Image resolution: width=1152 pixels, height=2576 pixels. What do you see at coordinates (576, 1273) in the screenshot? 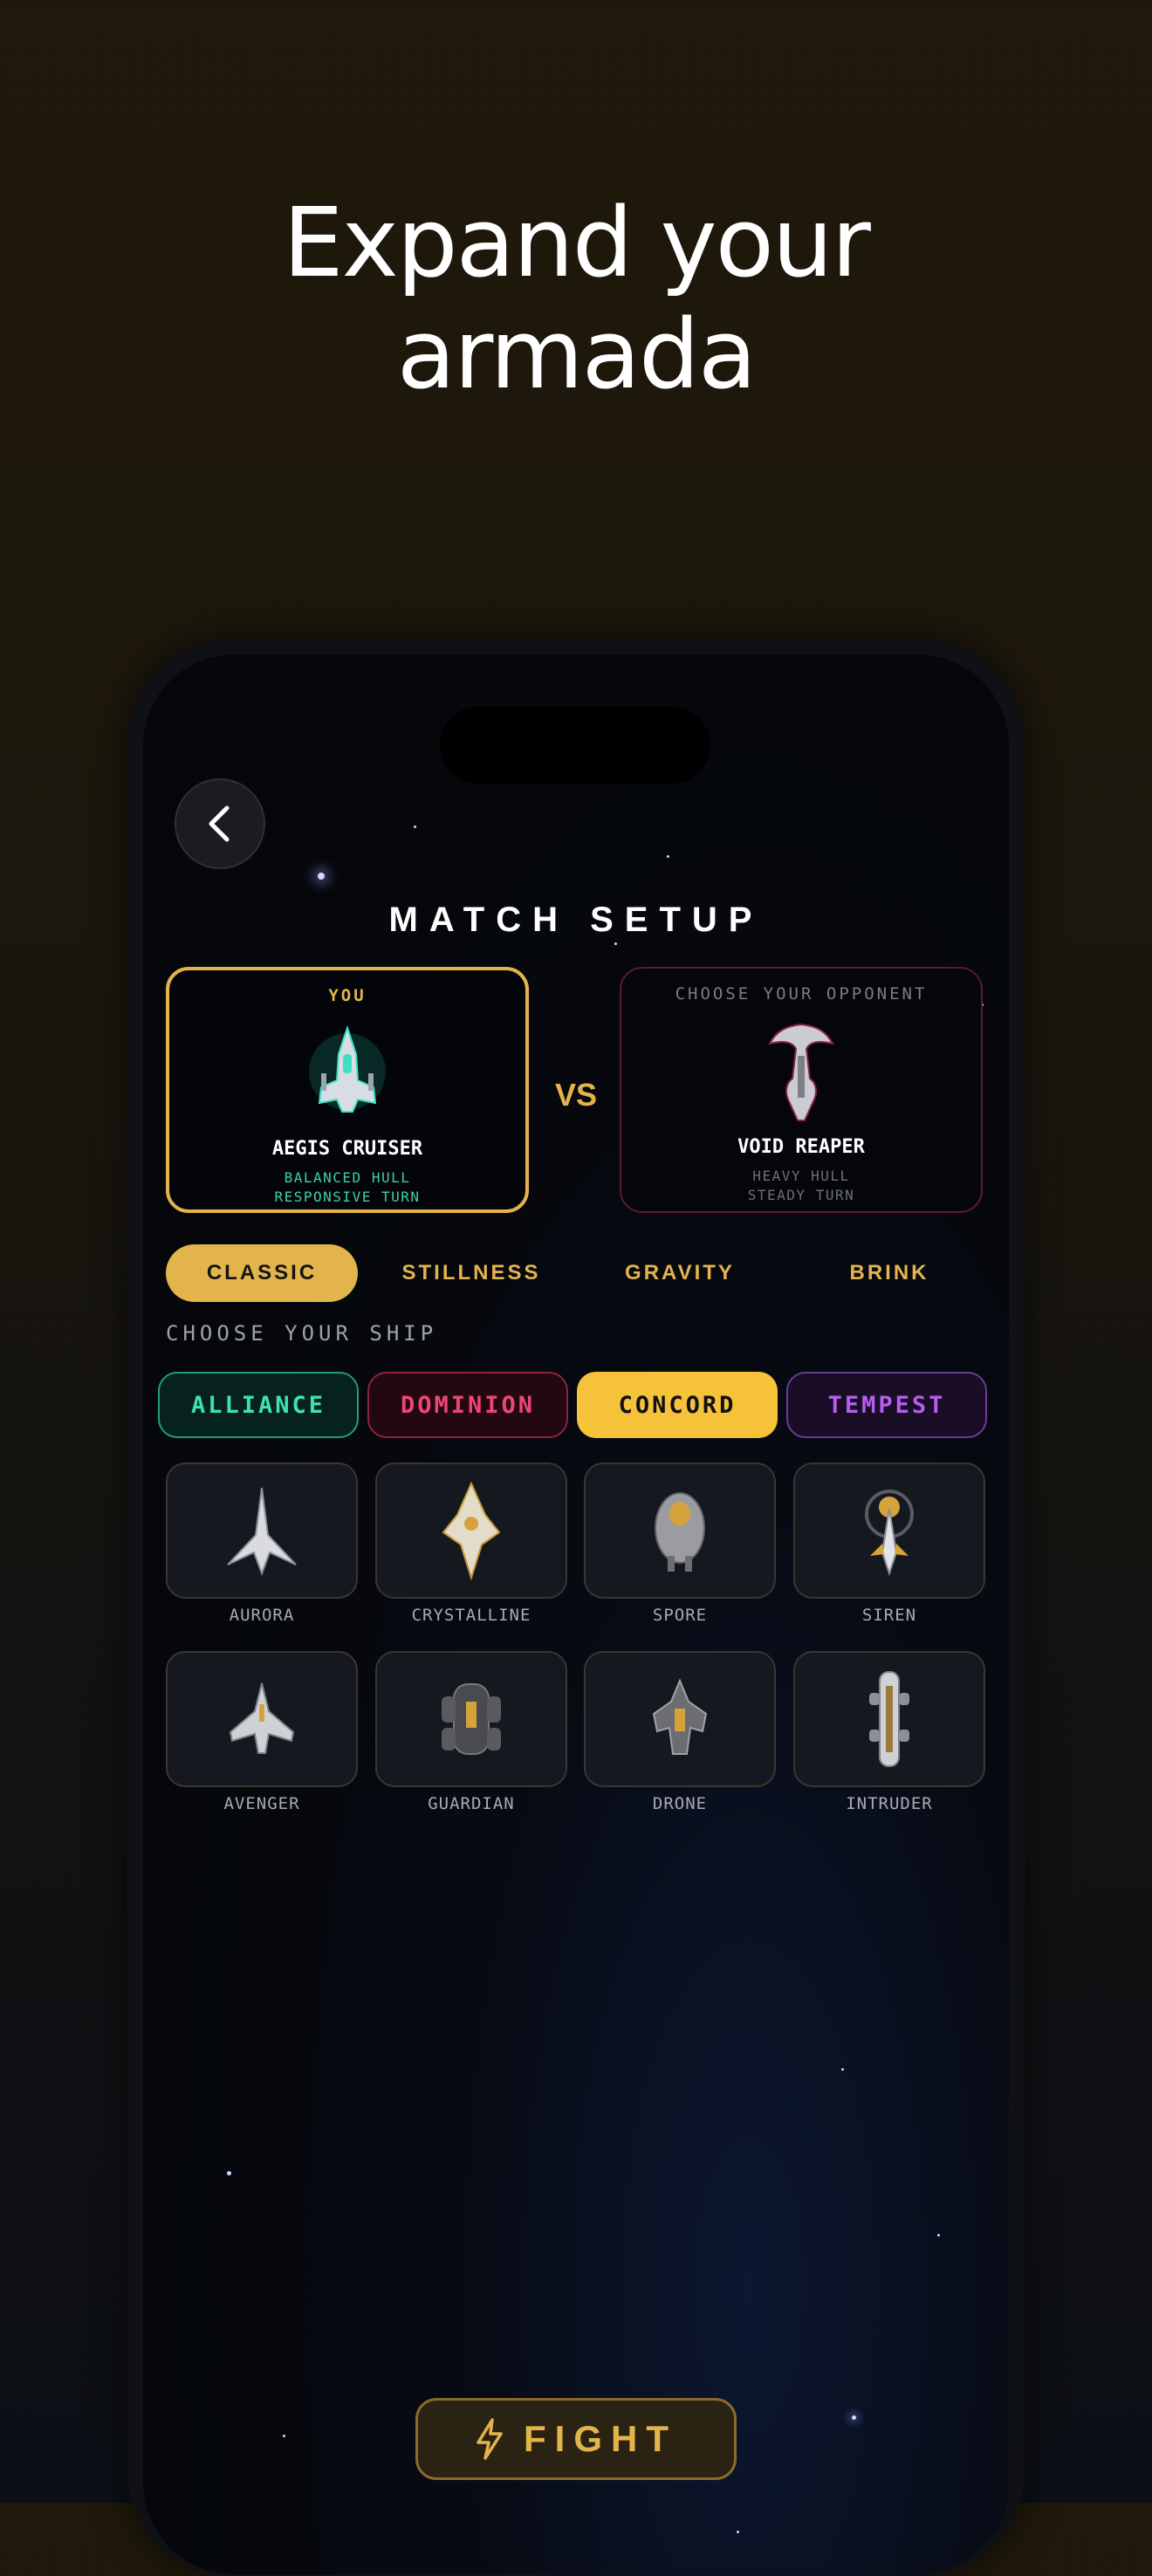
I see `mode-tabs: CLASSIC STILLNESS GRAVITY BRINK` at bounding box center [576, 1273].